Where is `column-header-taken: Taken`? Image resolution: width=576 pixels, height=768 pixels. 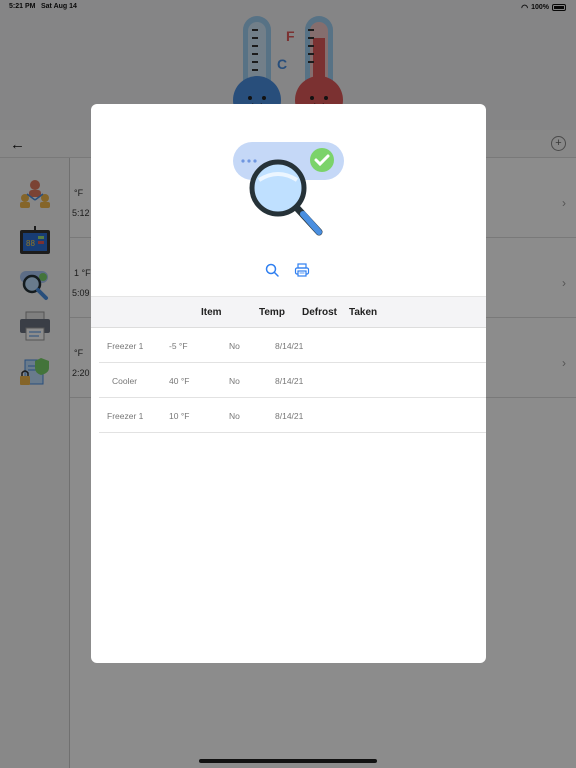
column-header-taken: Taken is located at coordinates (363, 312).